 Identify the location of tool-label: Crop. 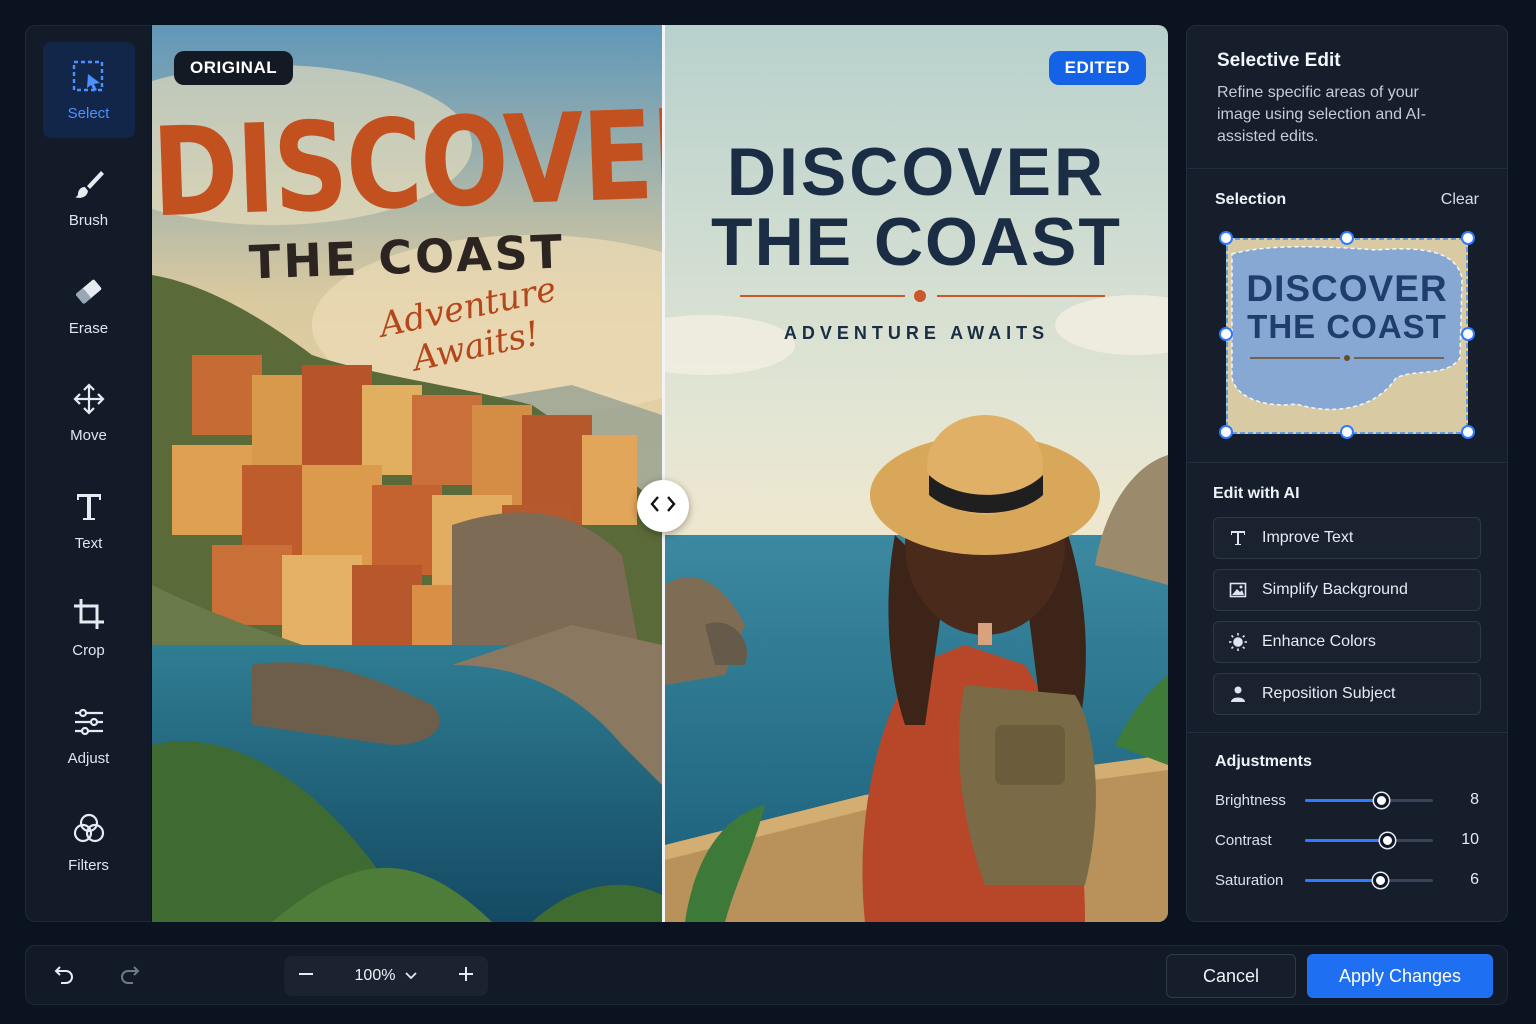
(88, 650).